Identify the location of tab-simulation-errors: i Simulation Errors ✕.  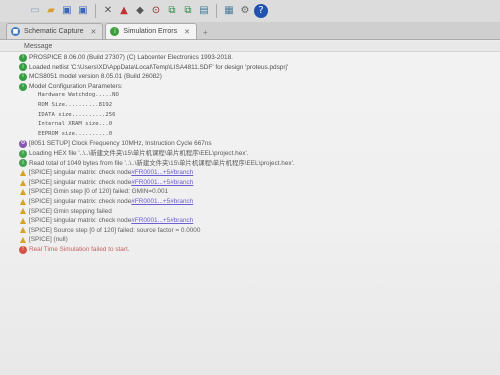
(151, 31).